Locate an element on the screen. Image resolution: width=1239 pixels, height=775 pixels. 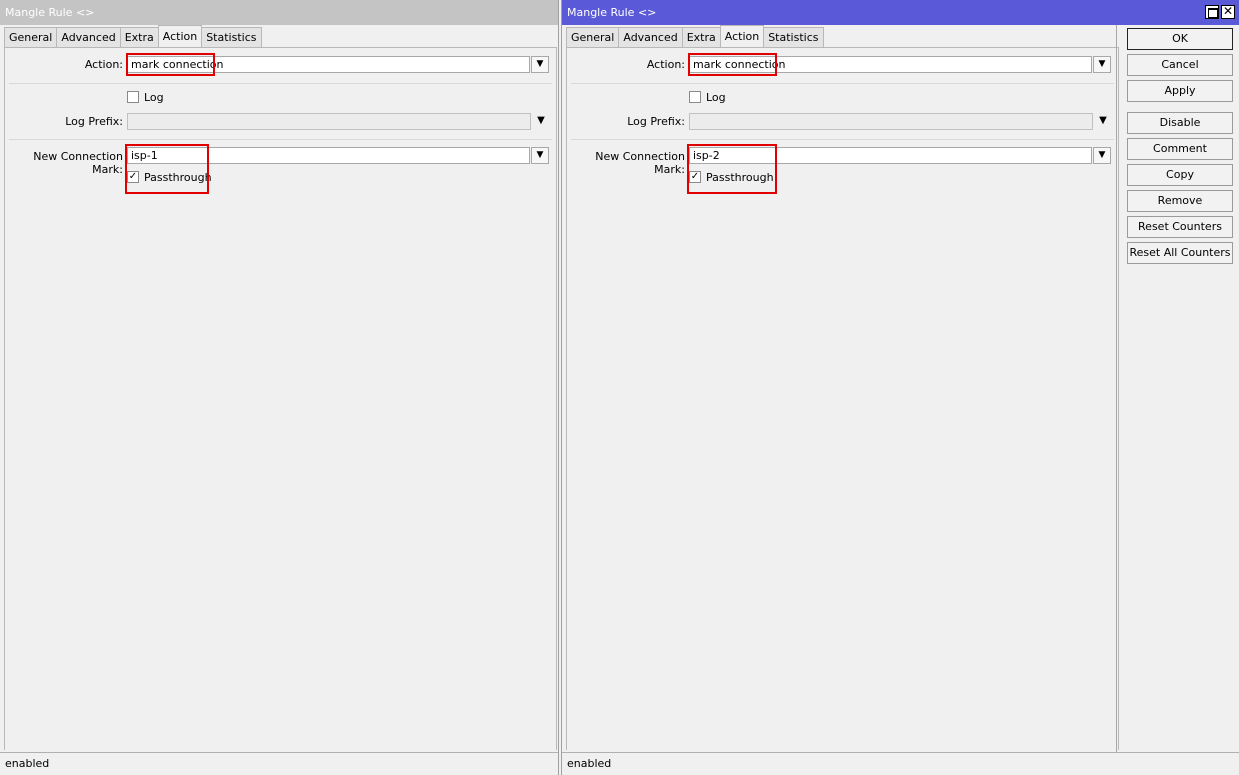
window-title-text: Mangle Rule <> is located at coordinates (612, 12).